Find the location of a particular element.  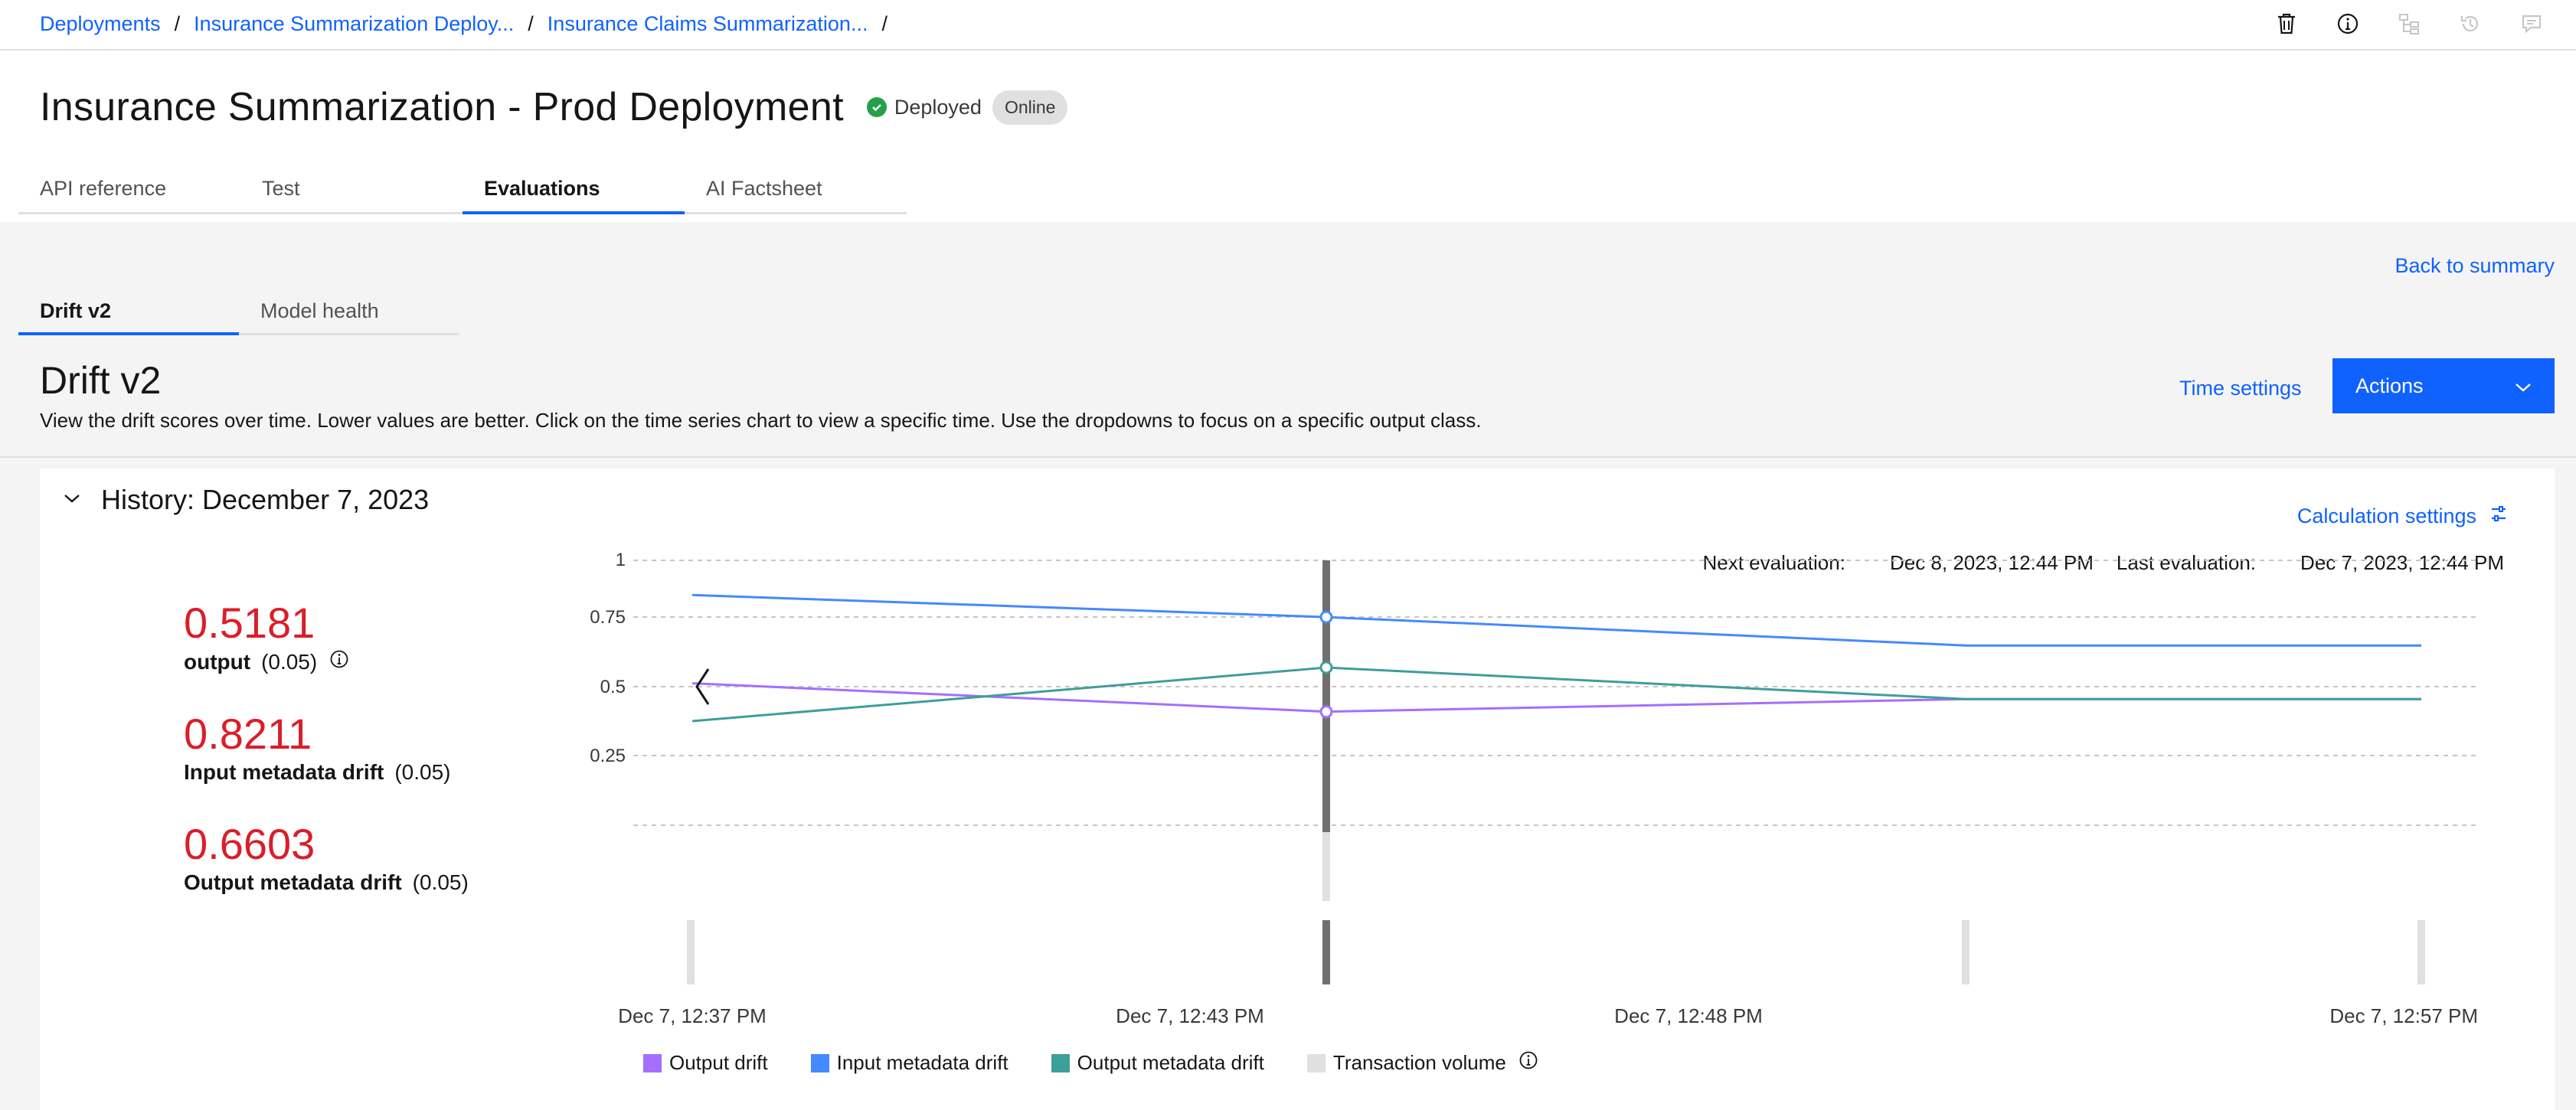

x-tick-label: Dec 7, 12:37 PM is located at coordinates (692, 1015).